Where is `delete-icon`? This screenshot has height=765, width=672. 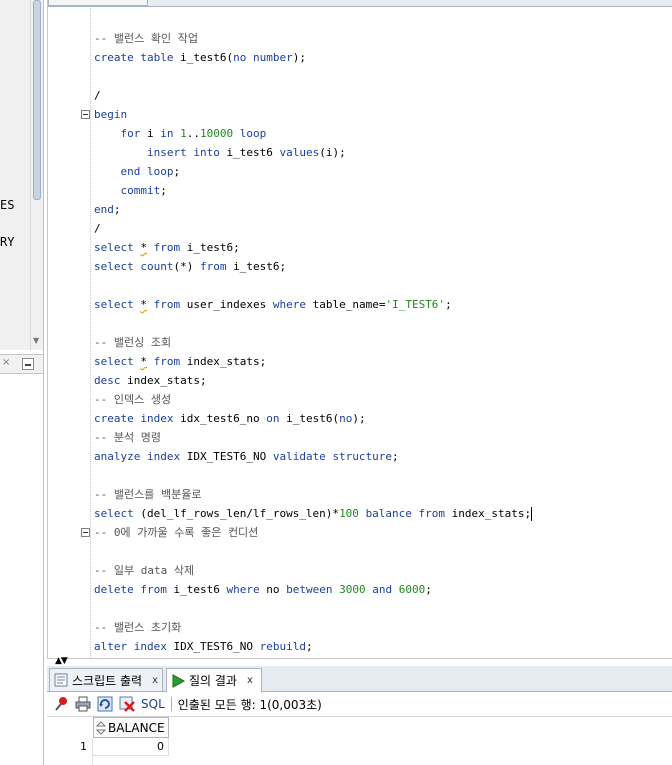
delete-icon is located at coordinates (127, 704).